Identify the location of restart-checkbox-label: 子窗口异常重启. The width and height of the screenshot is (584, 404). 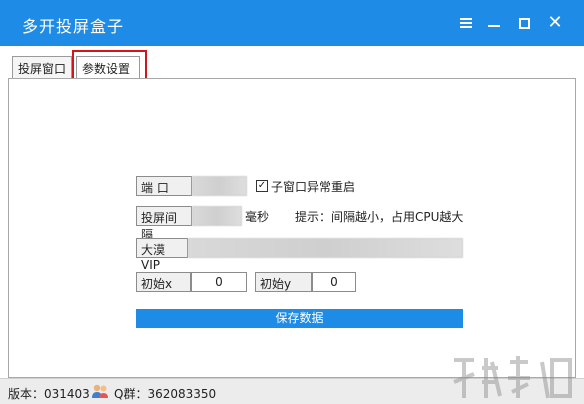
(313, 187).